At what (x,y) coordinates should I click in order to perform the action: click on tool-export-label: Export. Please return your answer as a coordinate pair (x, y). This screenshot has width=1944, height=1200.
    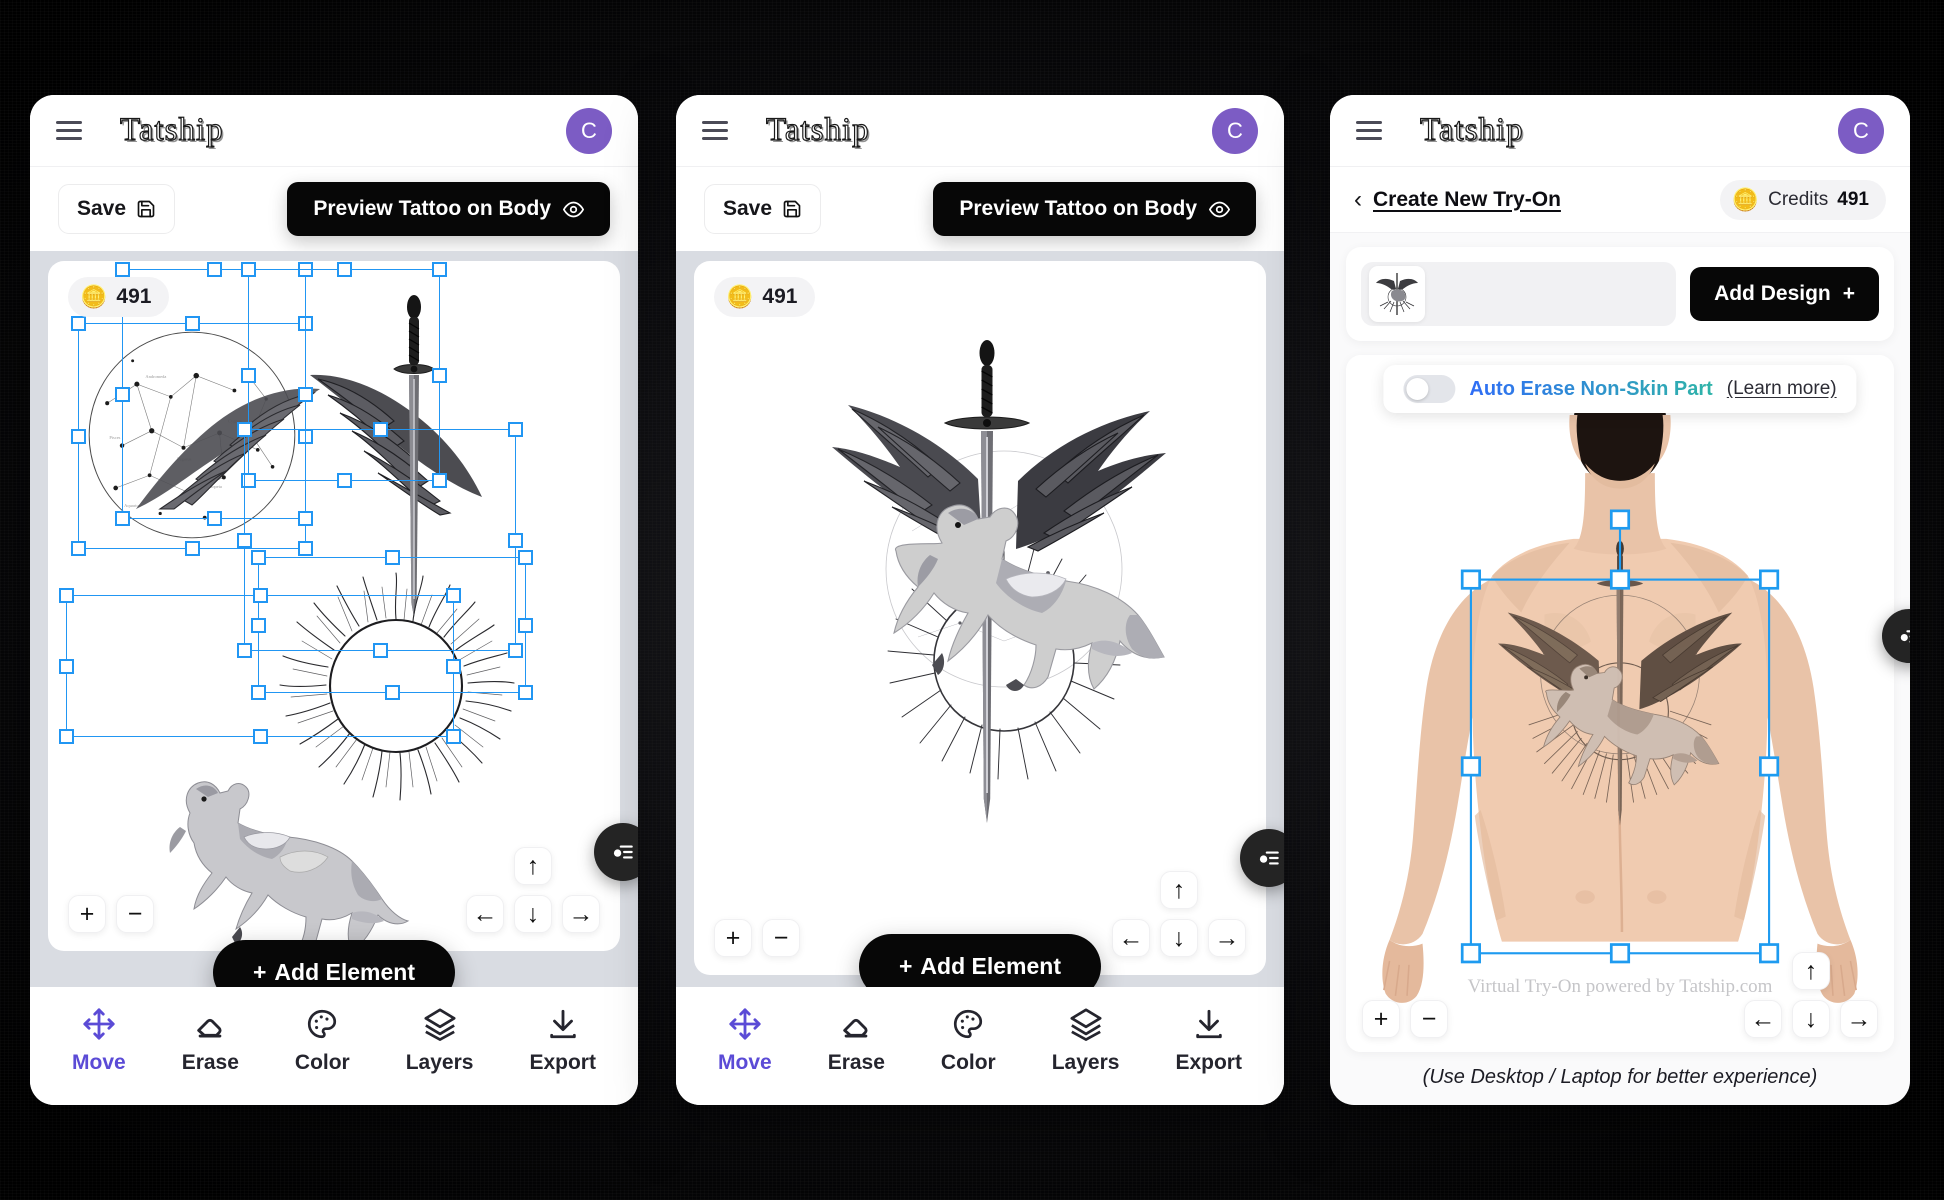
    Looking at the image, I should click on (562, 1062).